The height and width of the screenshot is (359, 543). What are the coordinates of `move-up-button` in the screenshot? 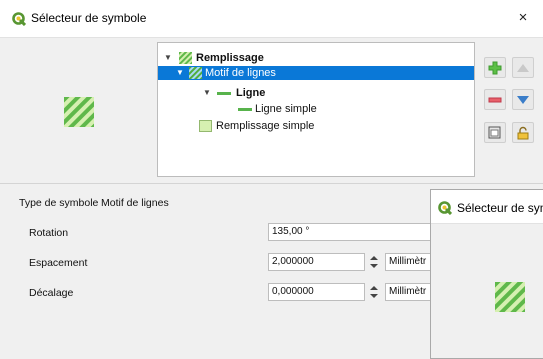 It's located at (523, 67).